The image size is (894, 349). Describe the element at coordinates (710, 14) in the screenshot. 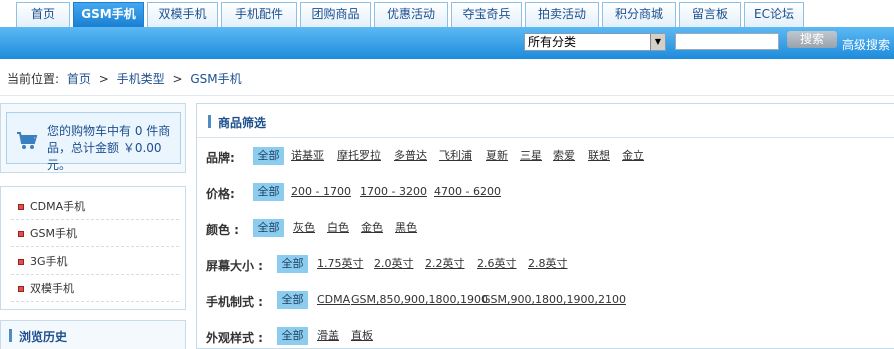

I see `nav-tab-message-board: 留言板` at that location.